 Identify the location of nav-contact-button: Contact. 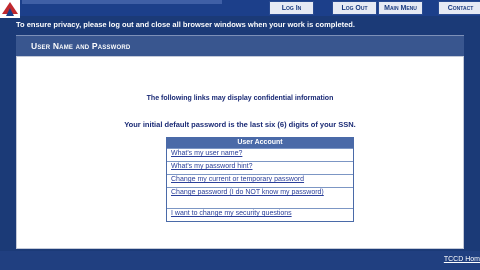
(459, 8).